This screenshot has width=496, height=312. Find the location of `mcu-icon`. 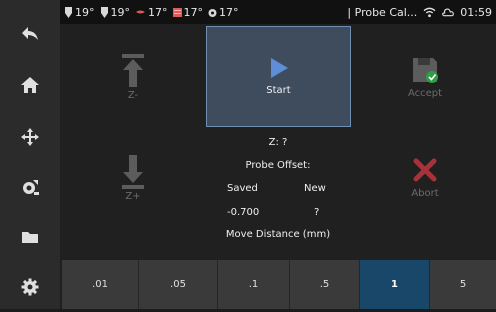

mcu-icon is located at coordinates (212, 12).